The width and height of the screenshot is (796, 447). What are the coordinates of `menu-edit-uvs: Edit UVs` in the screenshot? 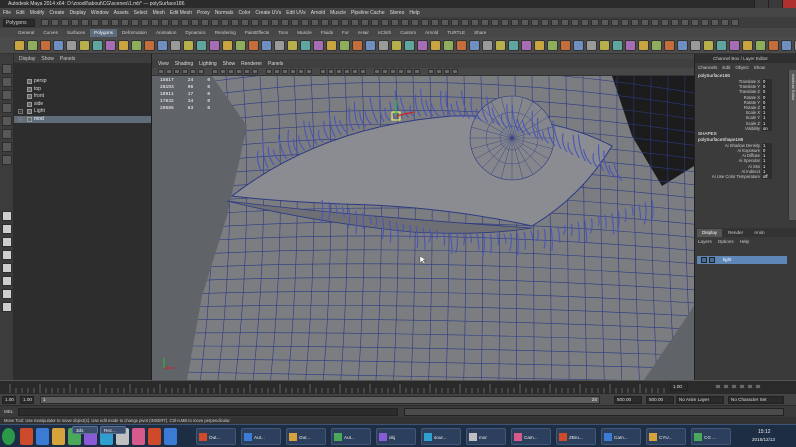 It's located at (295, 13).